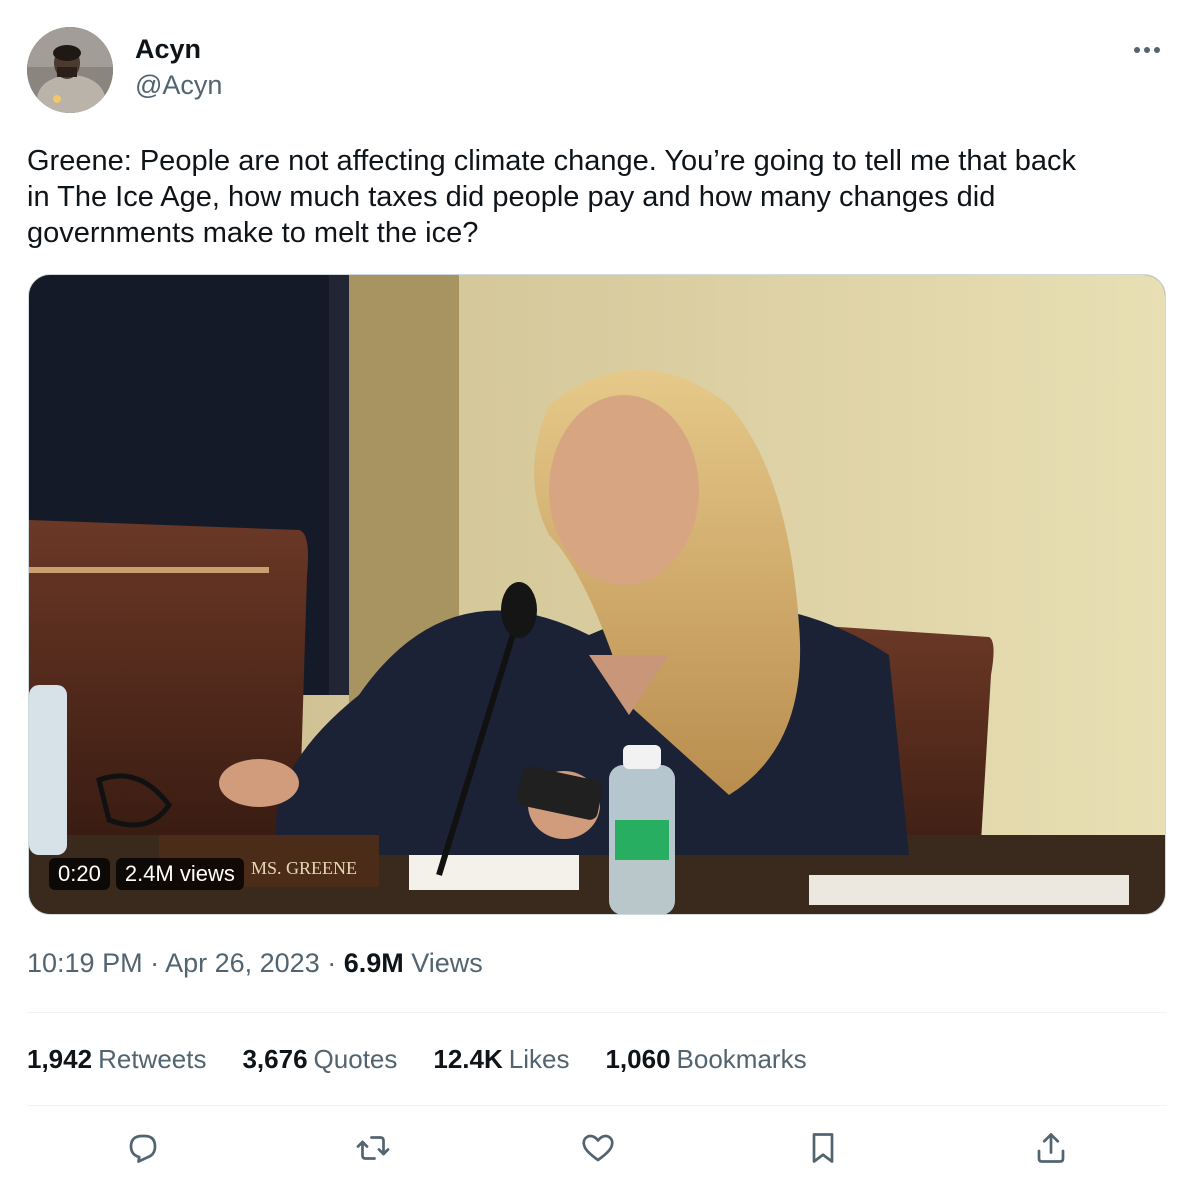 This screenshot has width=1193, height=1183. What do you see at coordinates (597, 70) in the screenshot?
I see `tweet-header: Acyn @Acyn` at bounding box center [597, 70].